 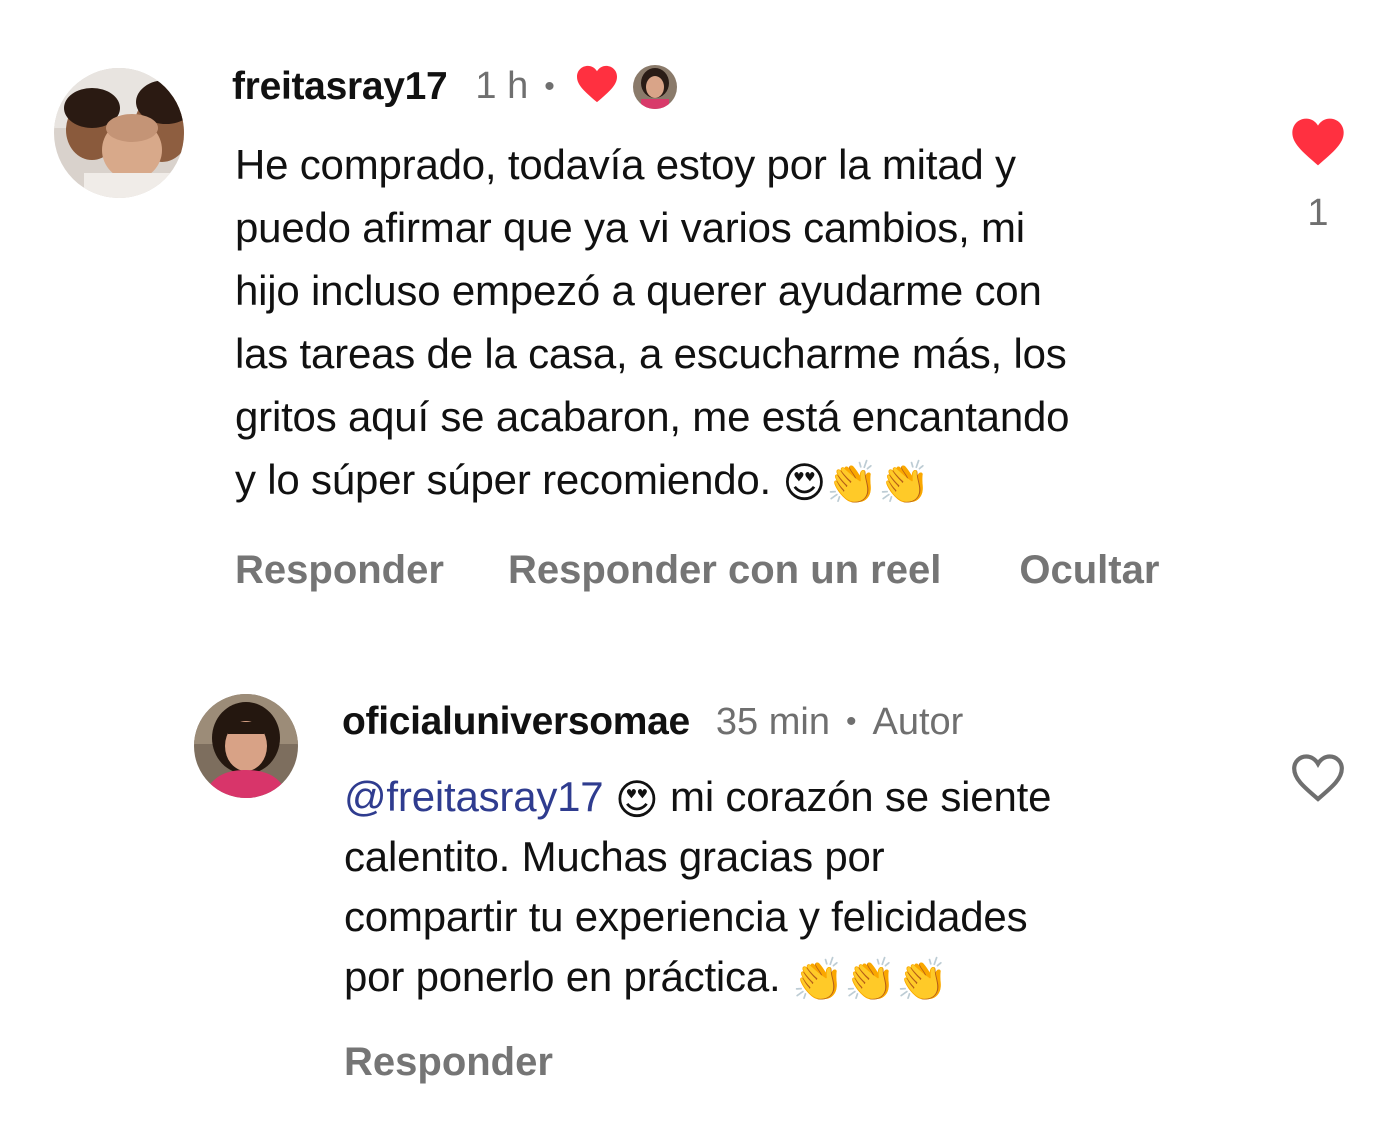 I want to click on comment-header: freitasray17 1 h •, so click(x=454, y=86).